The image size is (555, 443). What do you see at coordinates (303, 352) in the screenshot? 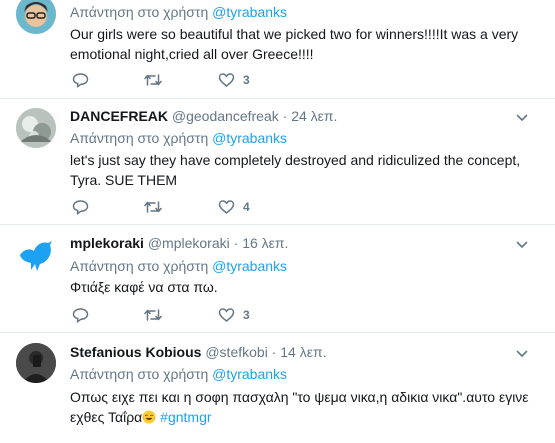
I see `timestamp: 14 λεπ.` at bounding box center [303, 352].